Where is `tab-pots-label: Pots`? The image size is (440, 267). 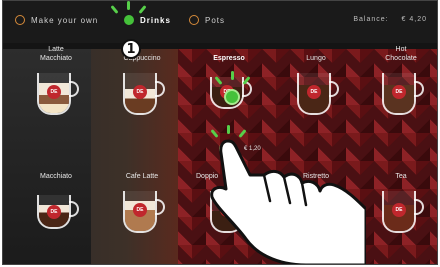 tab-pots-label: Pots is located at coordinates (215, 20).